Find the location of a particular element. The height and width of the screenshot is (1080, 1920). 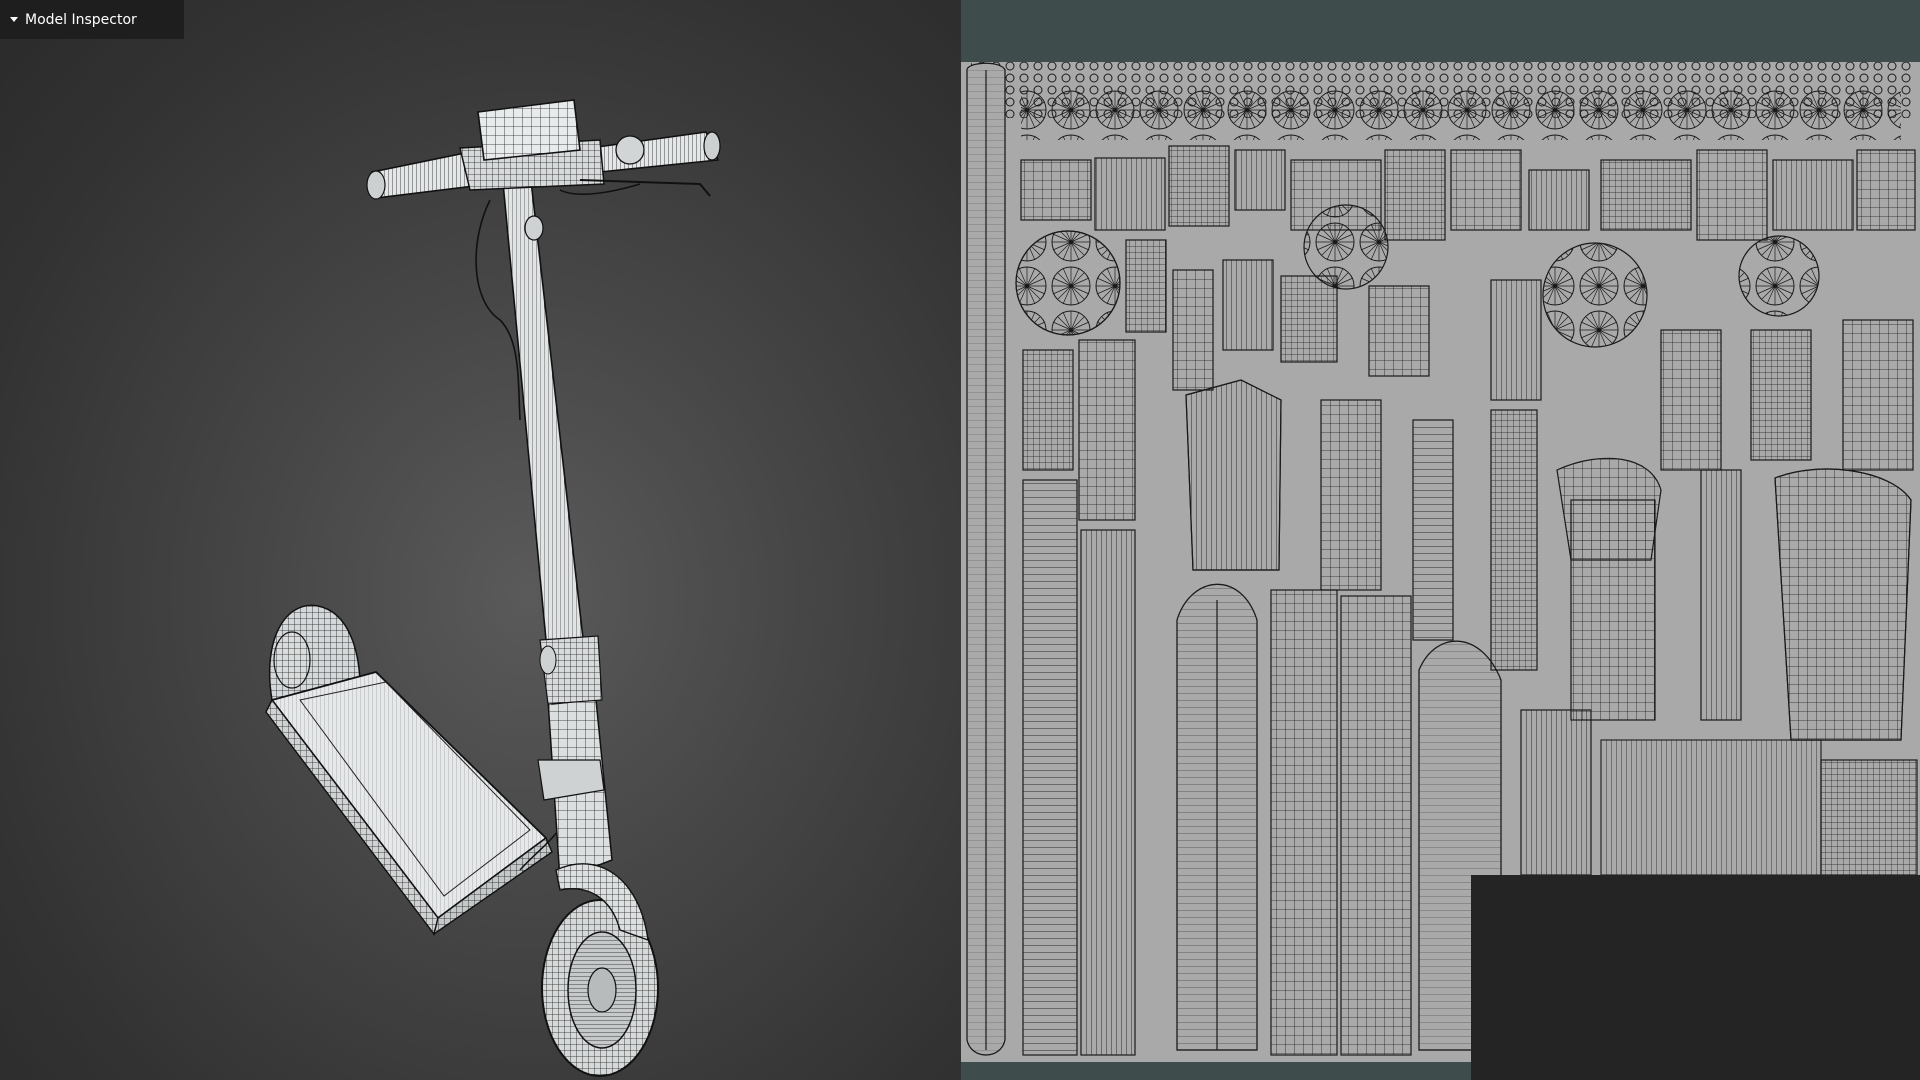

uv-unused-area is located at coordinates (1695, 977).